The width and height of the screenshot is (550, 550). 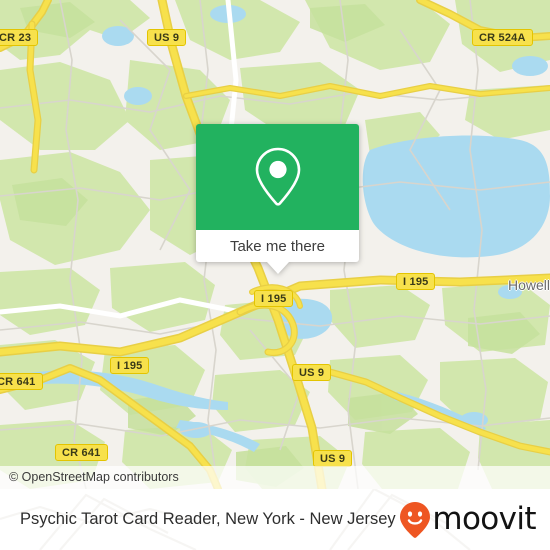 What do you see at coordinates (19, 37) in the screenshot?
I see `road-shield-cr-23: CR 23` at bounding box center [19, 37].